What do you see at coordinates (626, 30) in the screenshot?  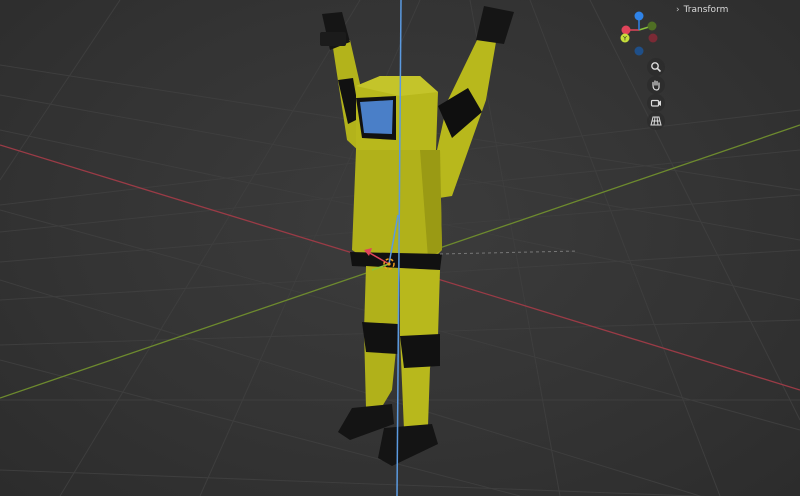 I see `gizmo-x-axis` at bounding box center [626, 30].